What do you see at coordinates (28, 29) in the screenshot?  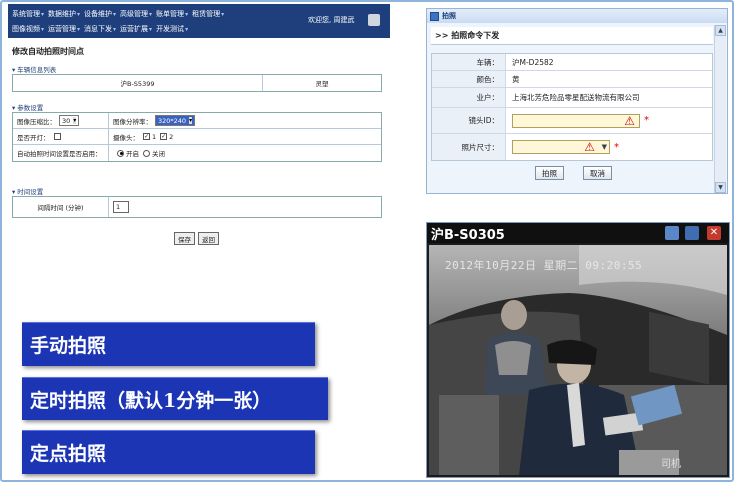 I see `menu-video: 图像视频` at bounding box center [28, 29].